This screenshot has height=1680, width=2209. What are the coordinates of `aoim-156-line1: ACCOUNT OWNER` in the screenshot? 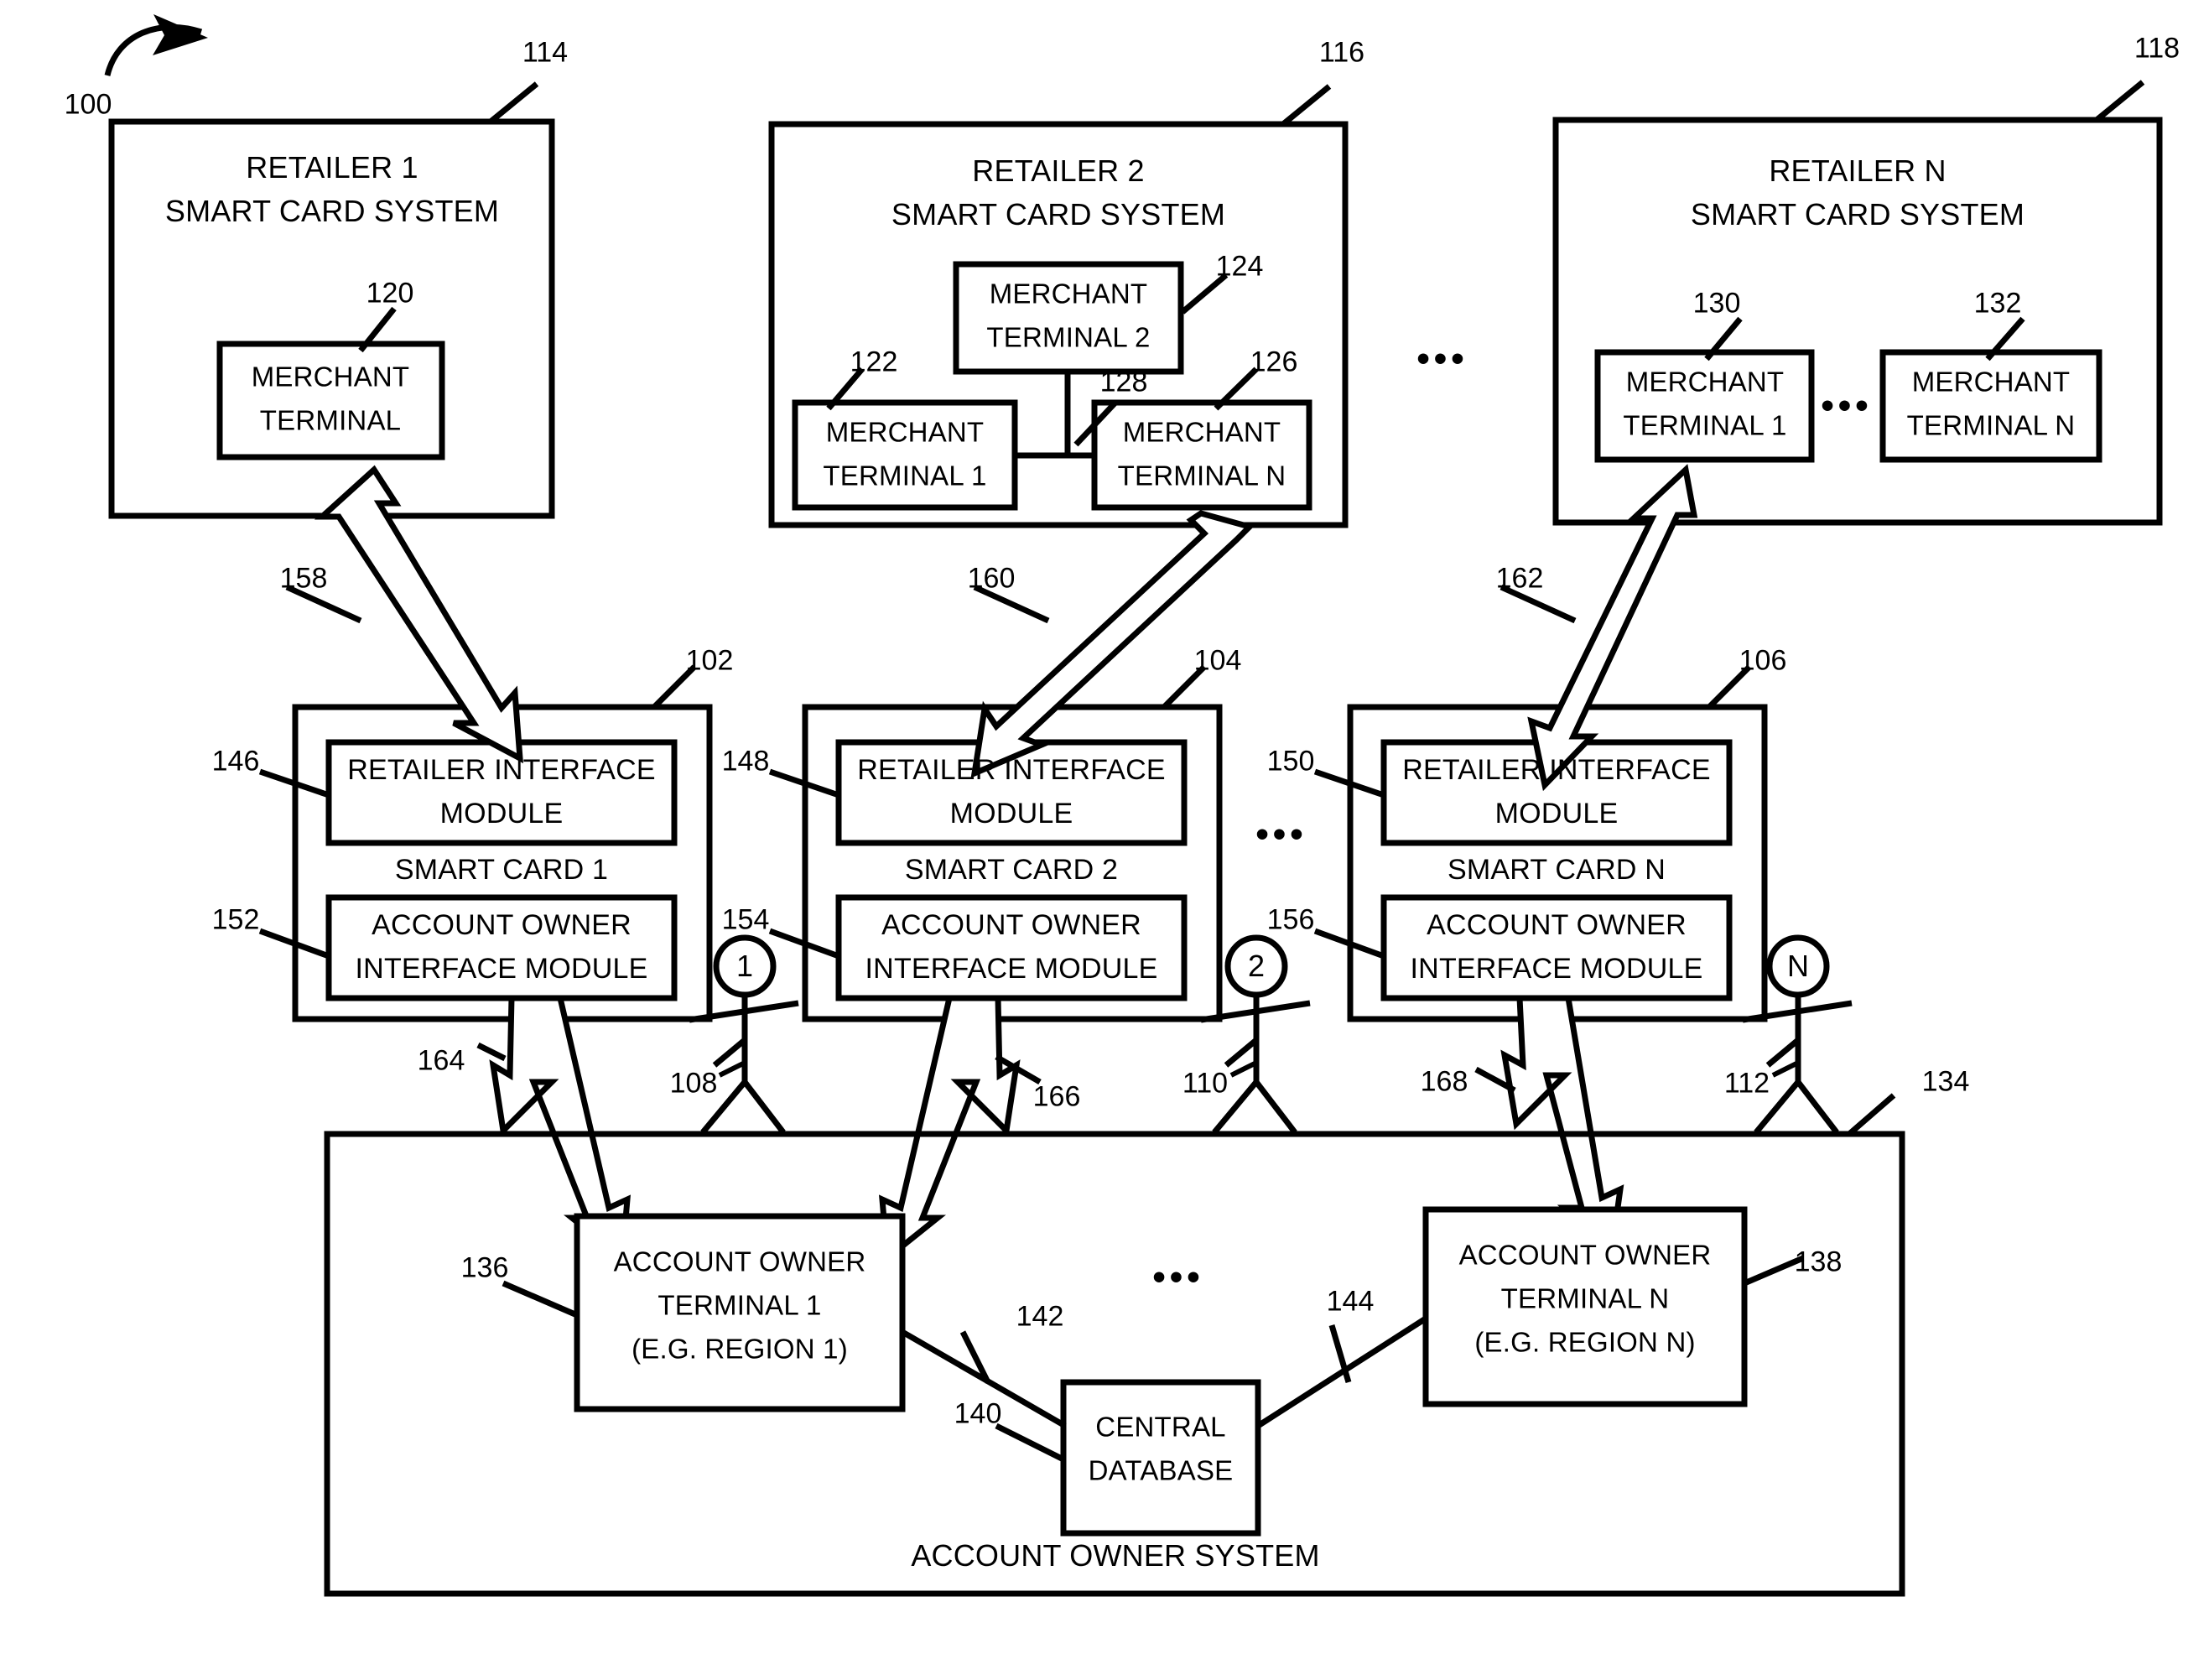 It's located at (1557, 924).